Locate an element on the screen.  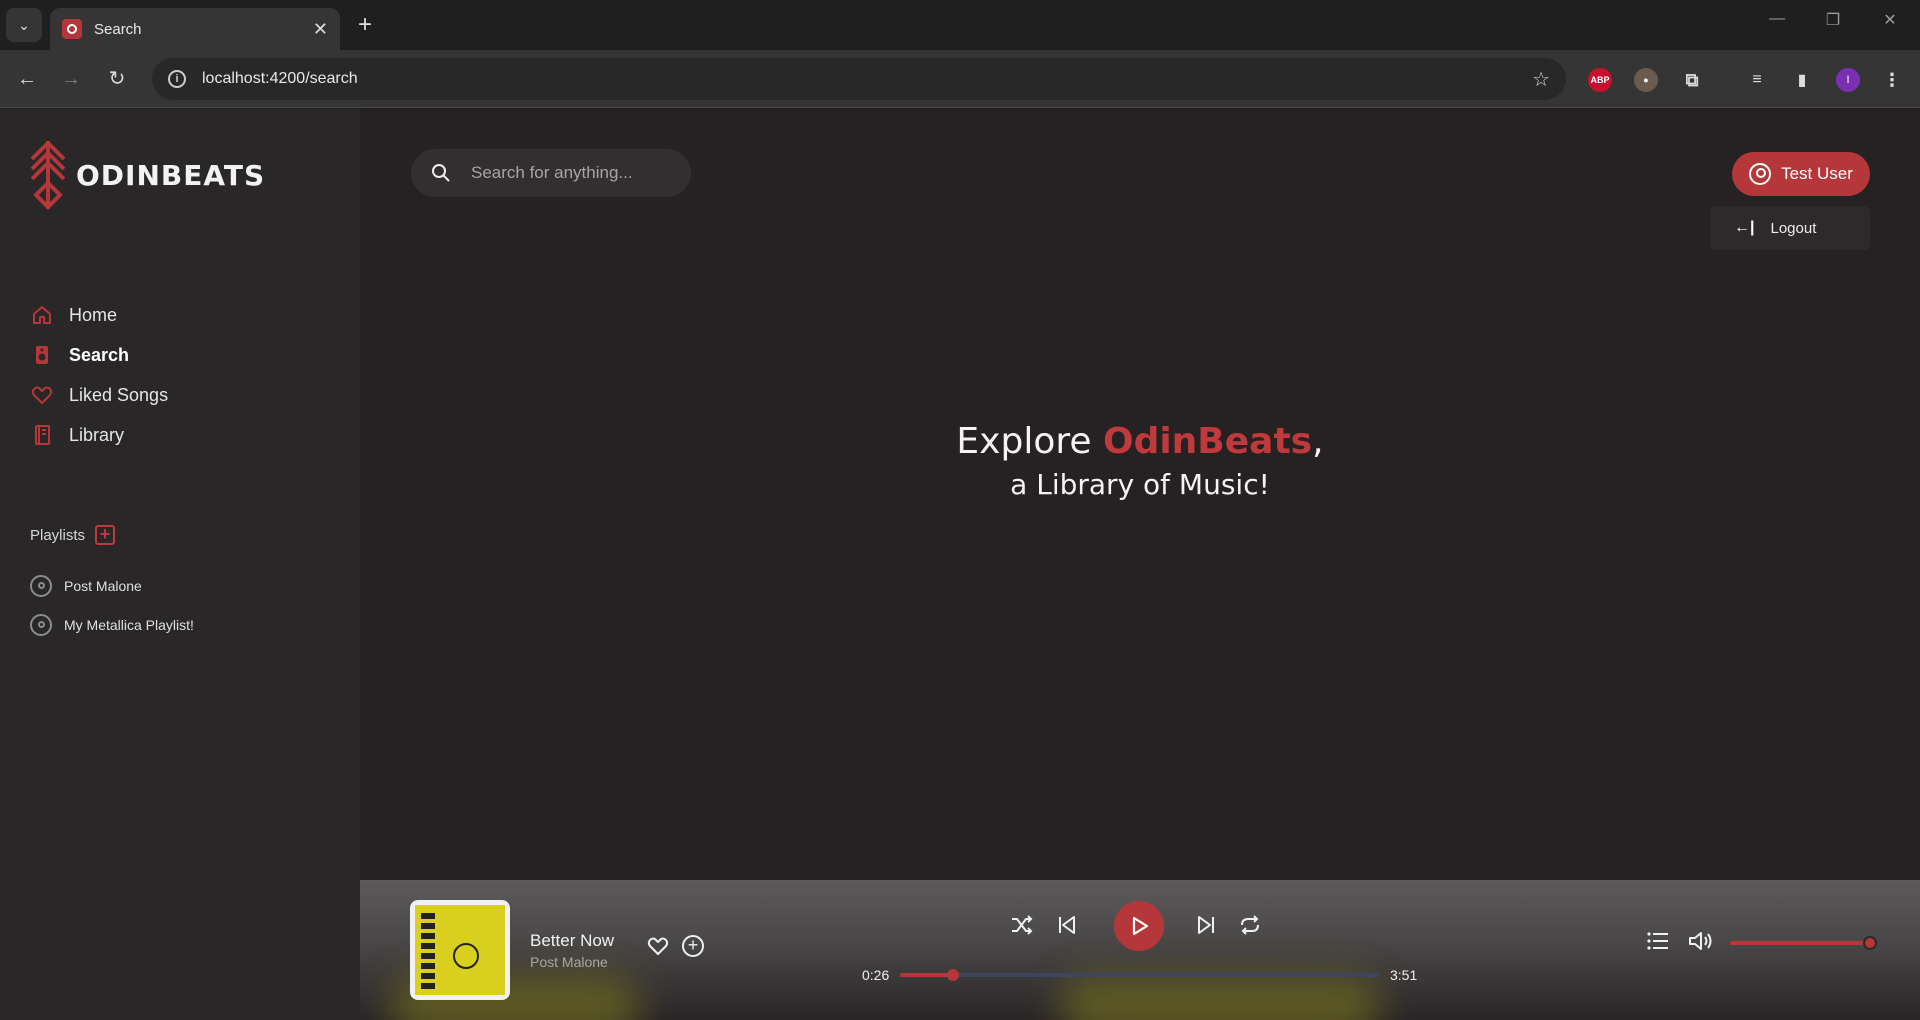
address-bar: i localhost:4200/search ☆ is located at coordinates (859, 79).